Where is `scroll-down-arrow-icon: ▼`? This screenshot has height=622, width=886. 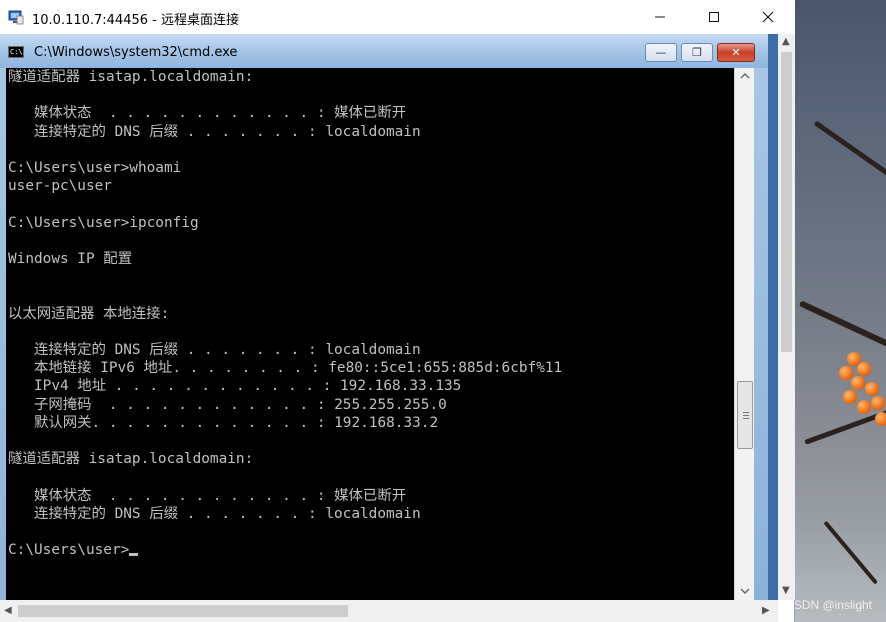 scroll-down-arrow-icon: ▼ is located at coordinates (786, 590).